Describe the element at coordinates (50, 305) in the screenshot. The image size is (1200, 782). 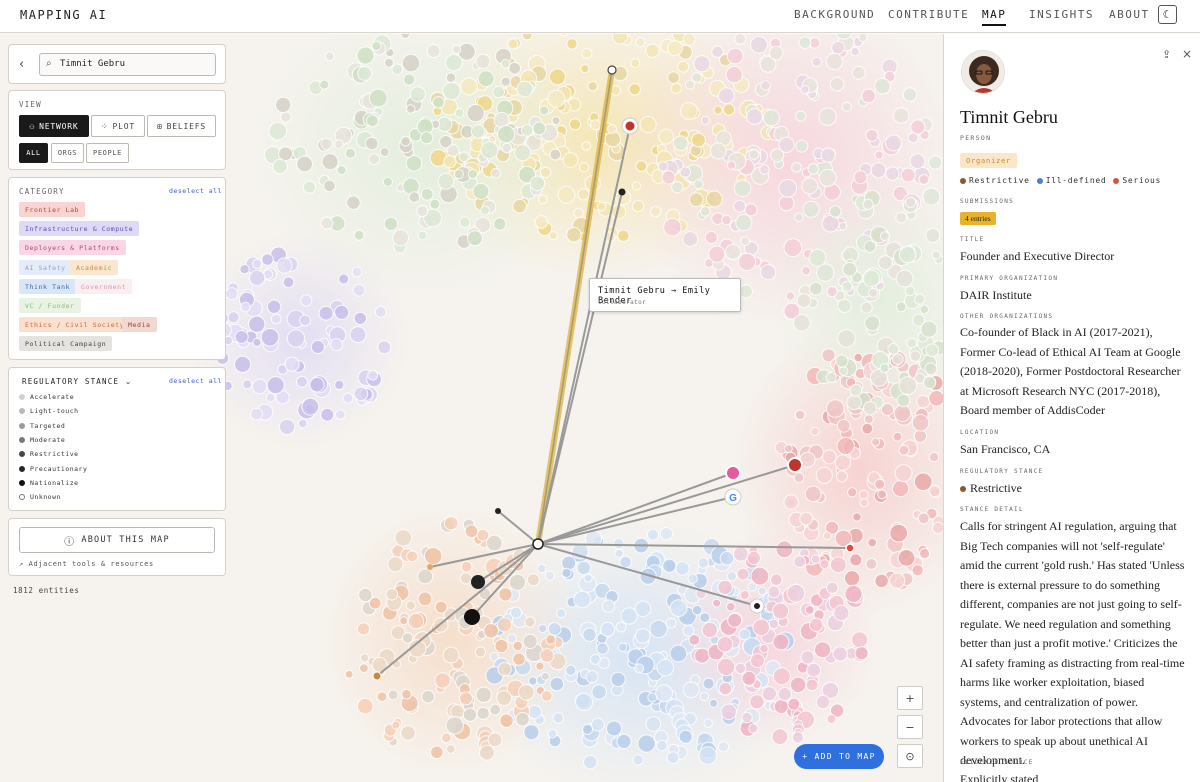
I see `category-chip: VC / Funder` at that location.